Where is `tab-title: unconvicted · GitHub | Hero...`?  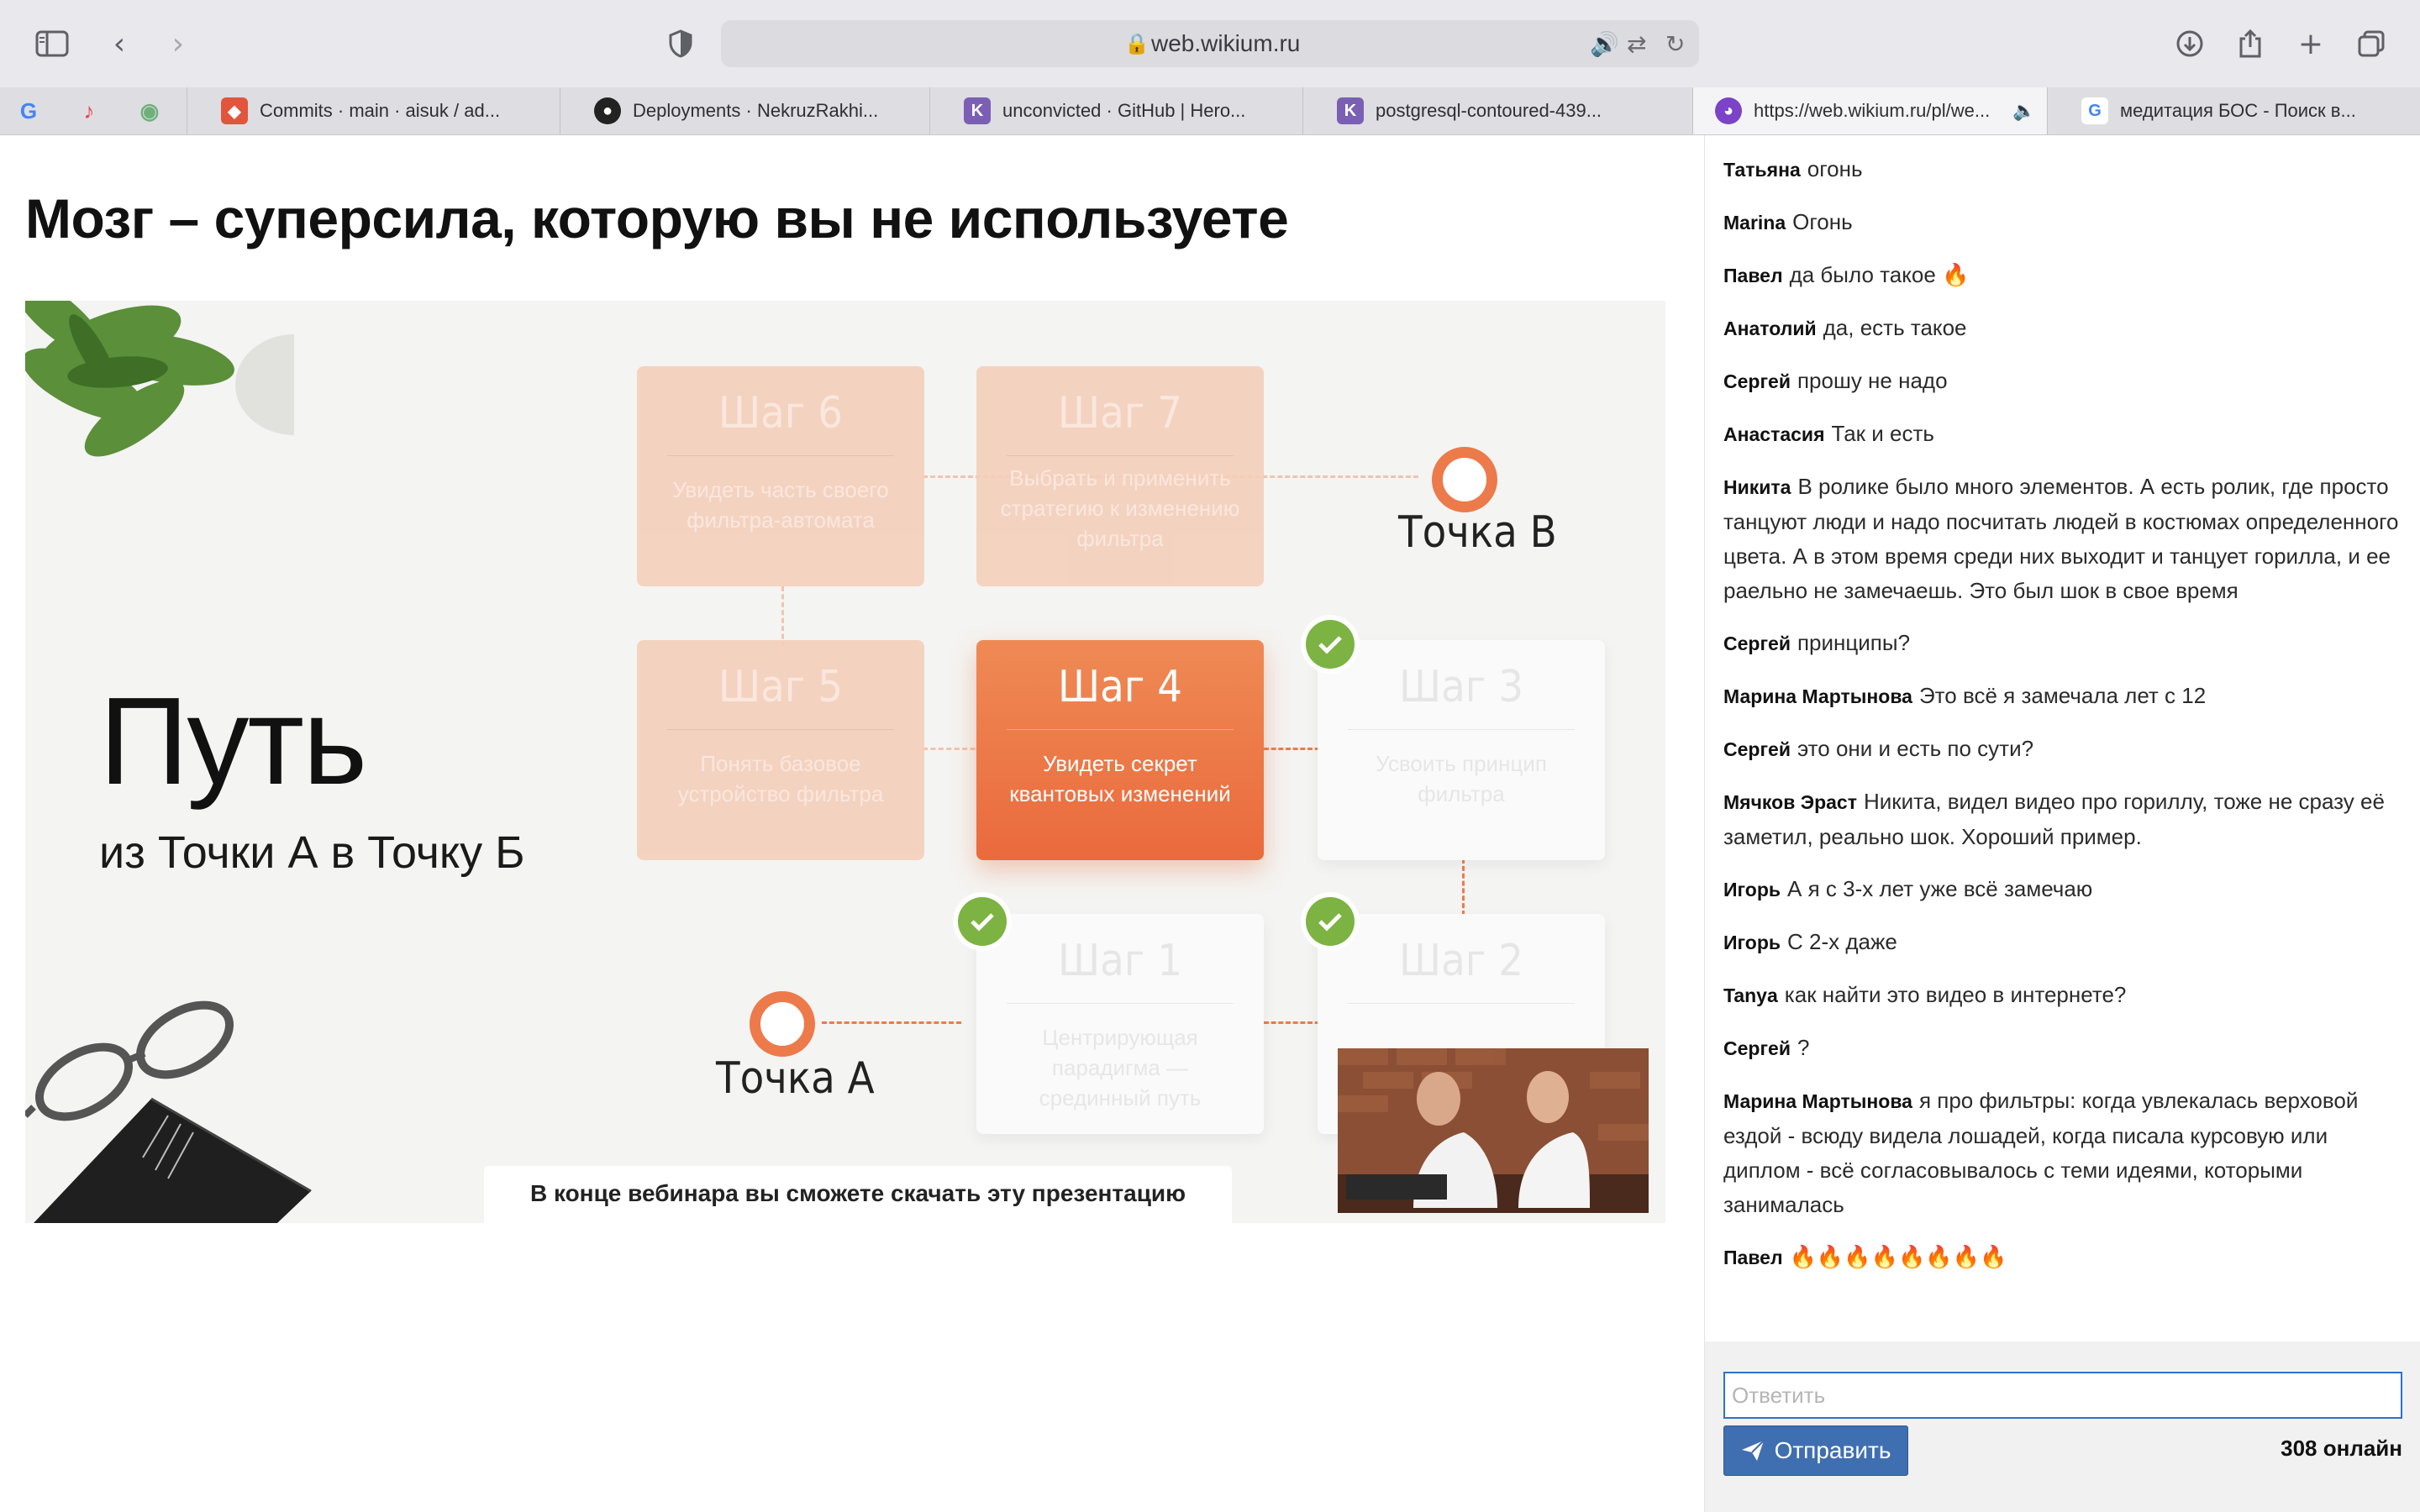
tab-title: unconvicted · GitHub | Hero... is located at coordinates (1124, 110).